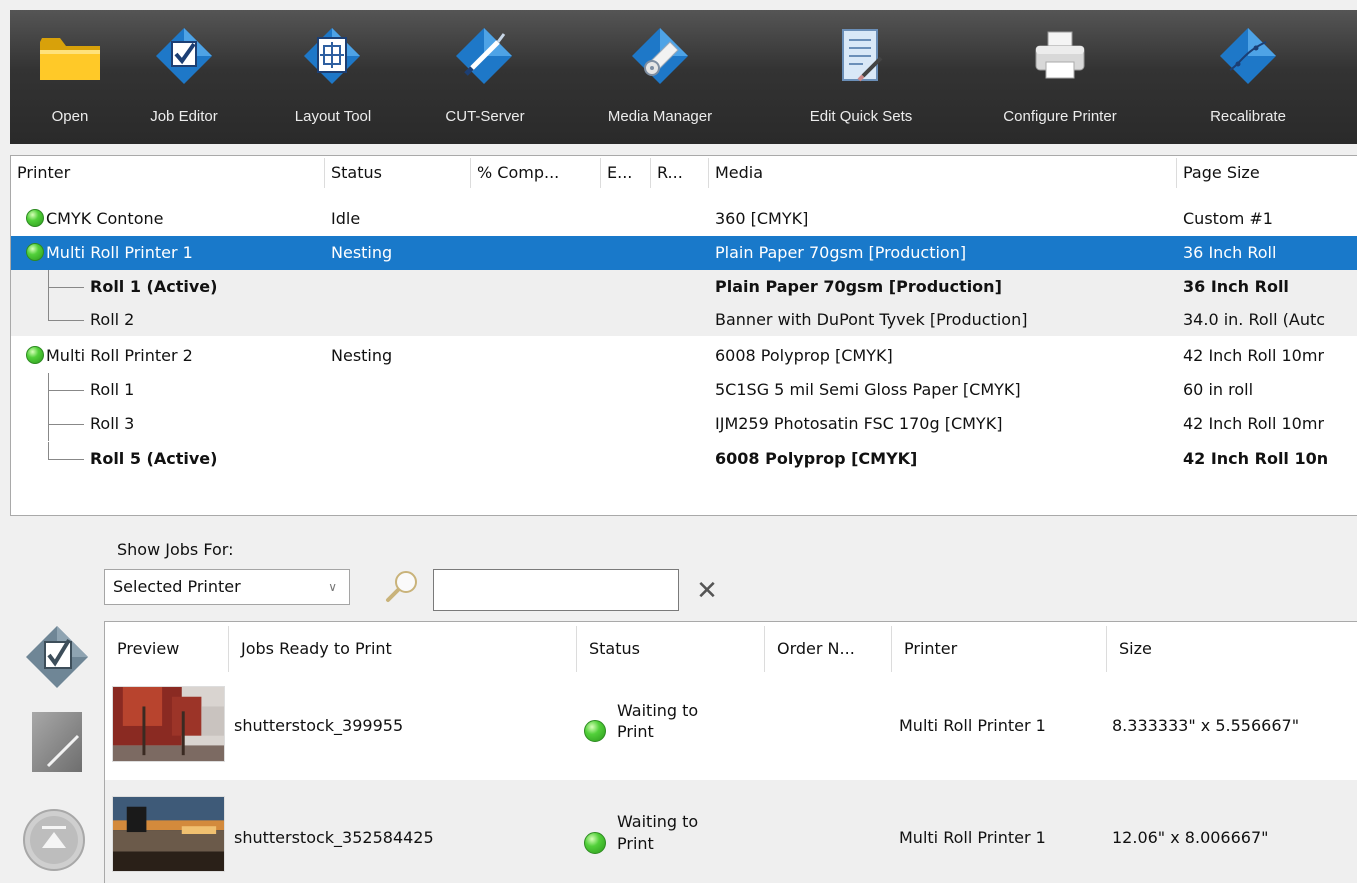 The image size is (1357, 883). Describe the element at coordinates (868, 389) in the screenshot. I see `roll-media: 5C1SG 5 mil Semi Gloss Paper [CMYK]` at that location.